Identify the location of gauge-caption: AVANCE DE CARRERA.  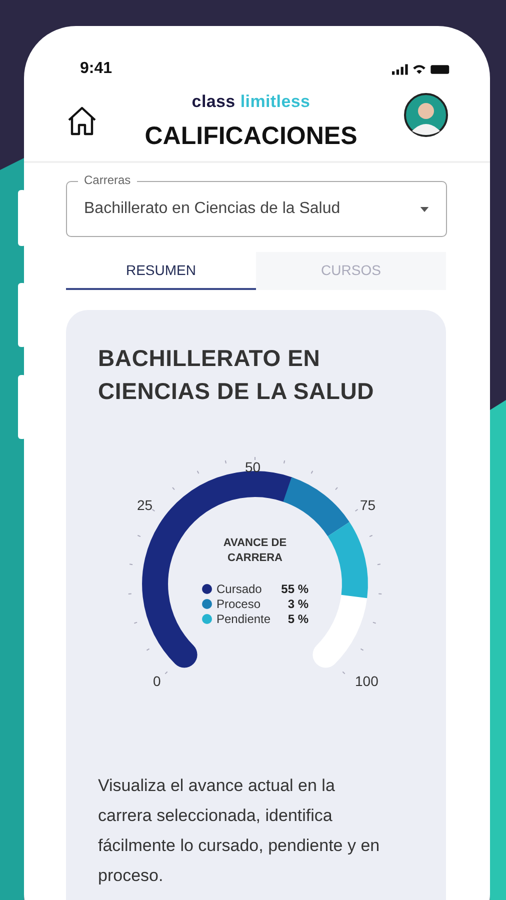
(255, 551).